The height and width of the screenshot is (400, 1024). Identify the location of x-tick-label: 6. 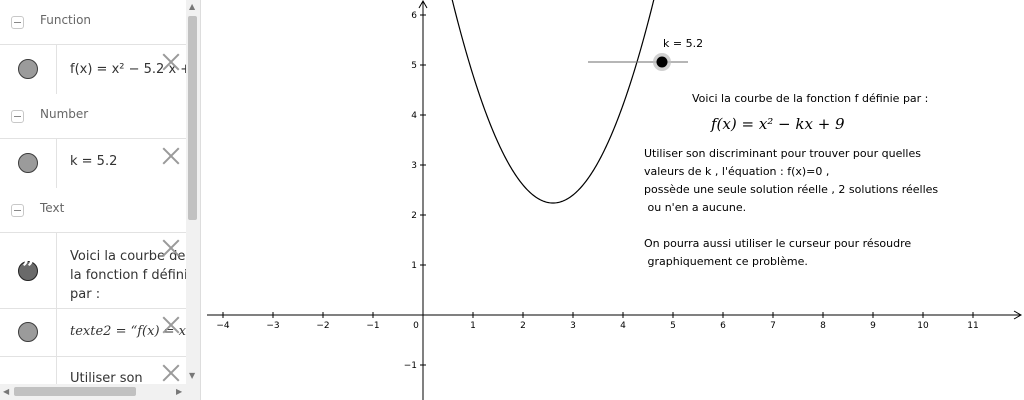
(723, 326).